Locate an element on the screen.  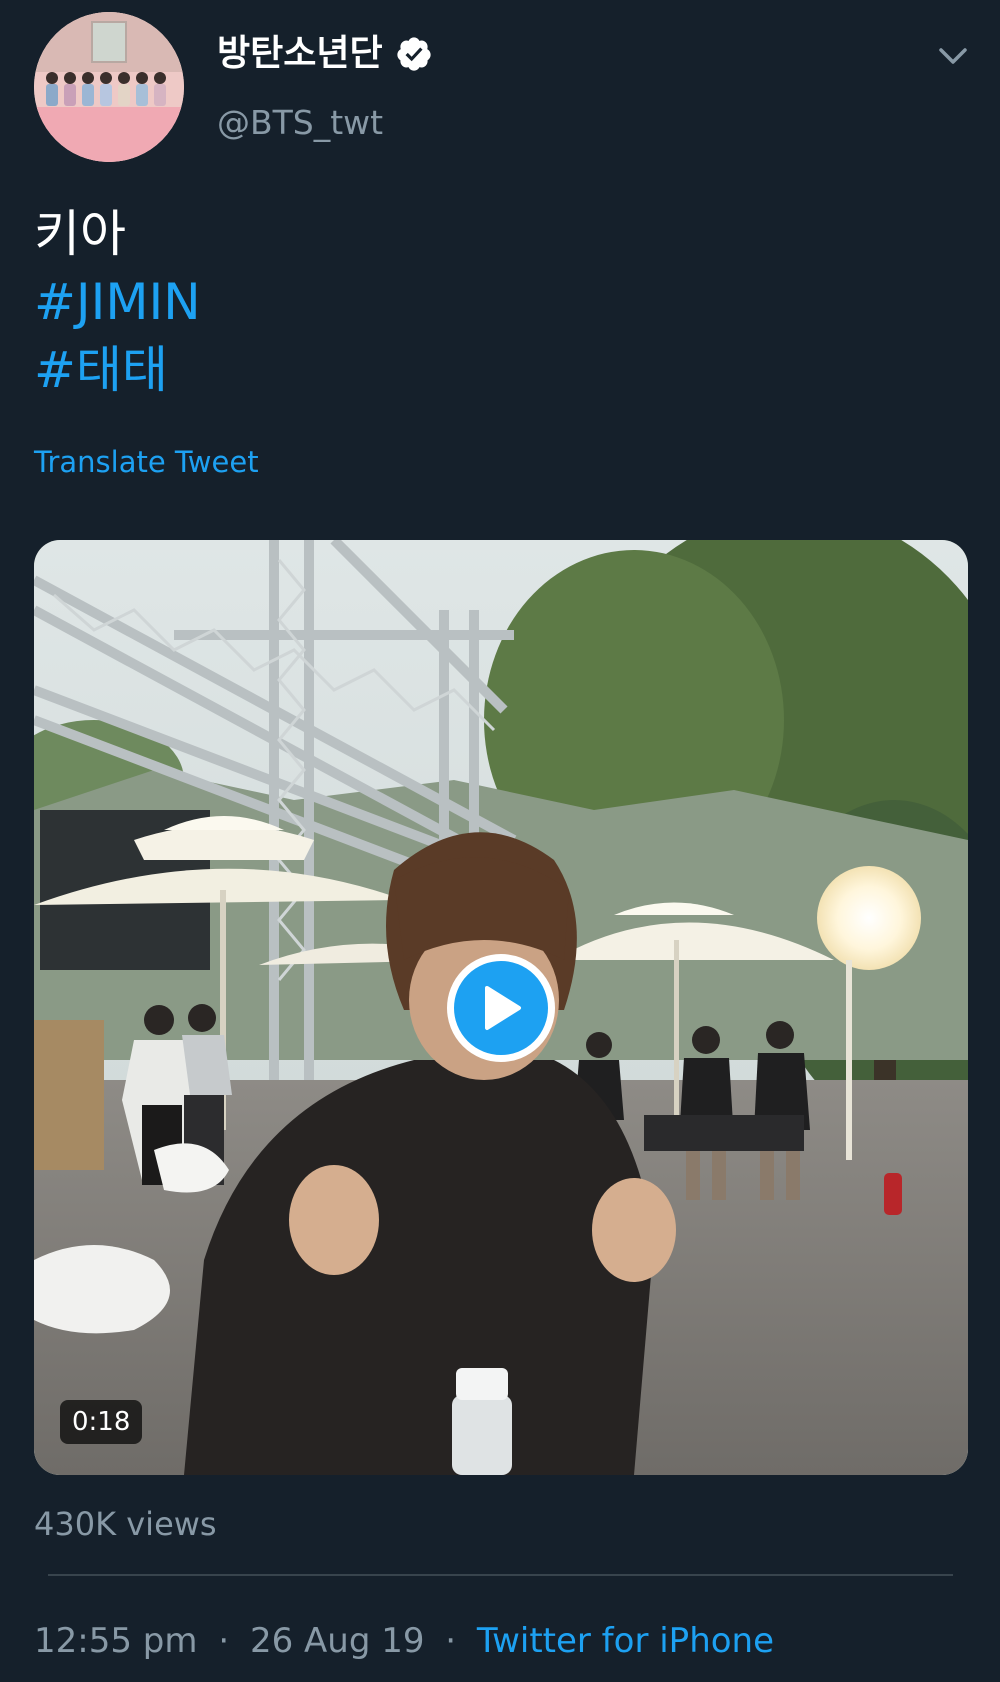
tweet-time: 12:55 pm is located at coordinates (116, 1641).